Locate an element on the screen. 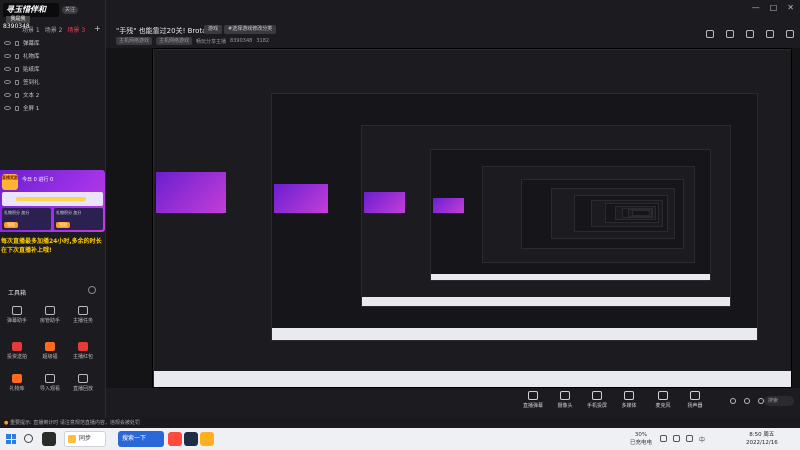 The image size is (800, 450). stream-subline: 主机网络游戏 主机网络游戏 畅玩分享主播 8390348 3182 is located at coordinates (192, 41).